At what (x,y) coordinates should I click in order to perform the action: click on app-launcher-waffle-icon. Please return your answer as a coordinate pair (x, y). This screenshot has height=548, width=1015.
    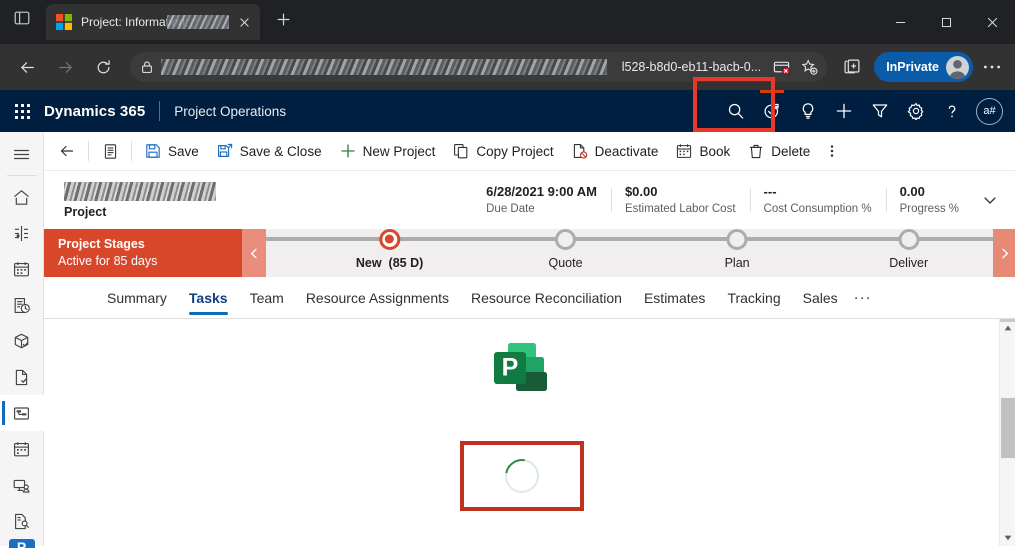
    Looking at the image, I should click on (22, 111).